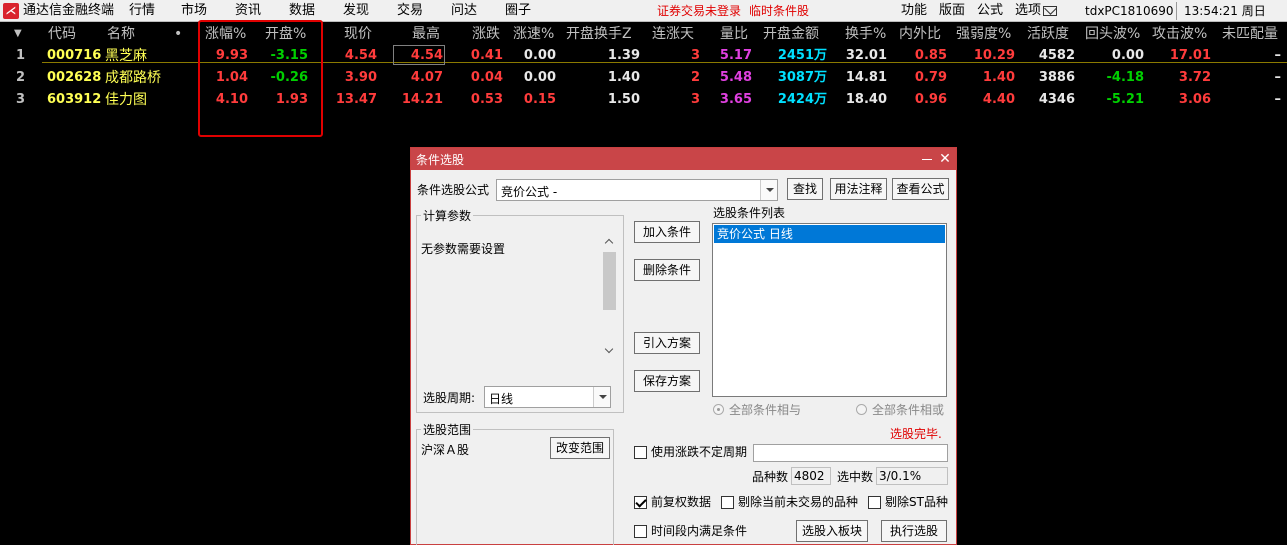 This screenshot has width=1287, height=545. I want to click on period-select-value: 日线, so click(501, 399).